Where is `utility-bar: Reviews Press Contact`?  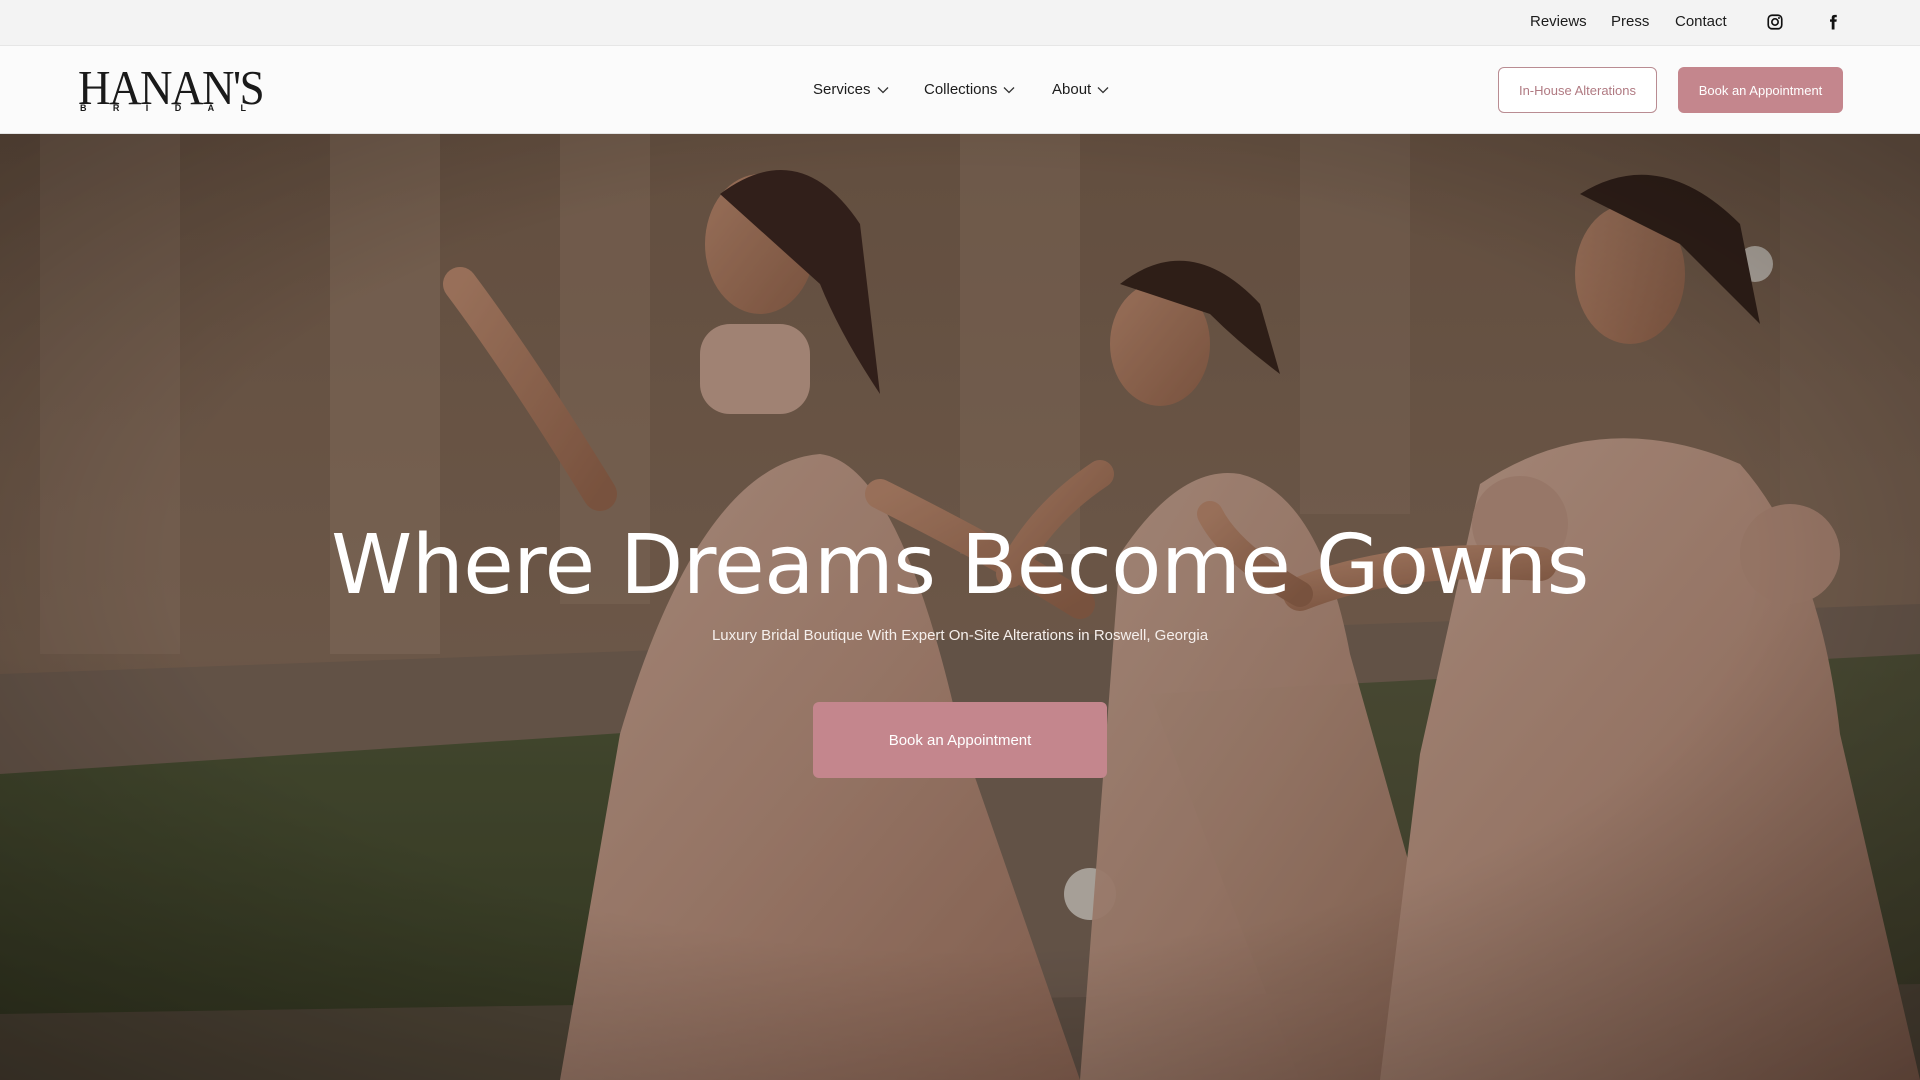
utility-bar: Reviews Press Contact is located at coordinates (960, 23).